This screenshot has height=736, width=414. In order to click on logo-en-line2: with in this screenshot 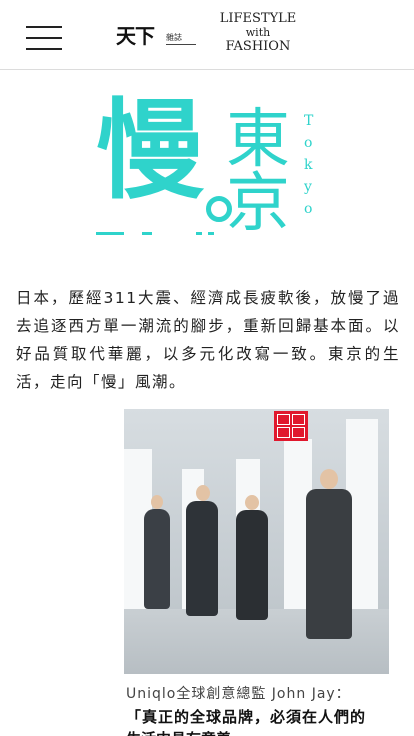, I will do `click(258, 32)`.